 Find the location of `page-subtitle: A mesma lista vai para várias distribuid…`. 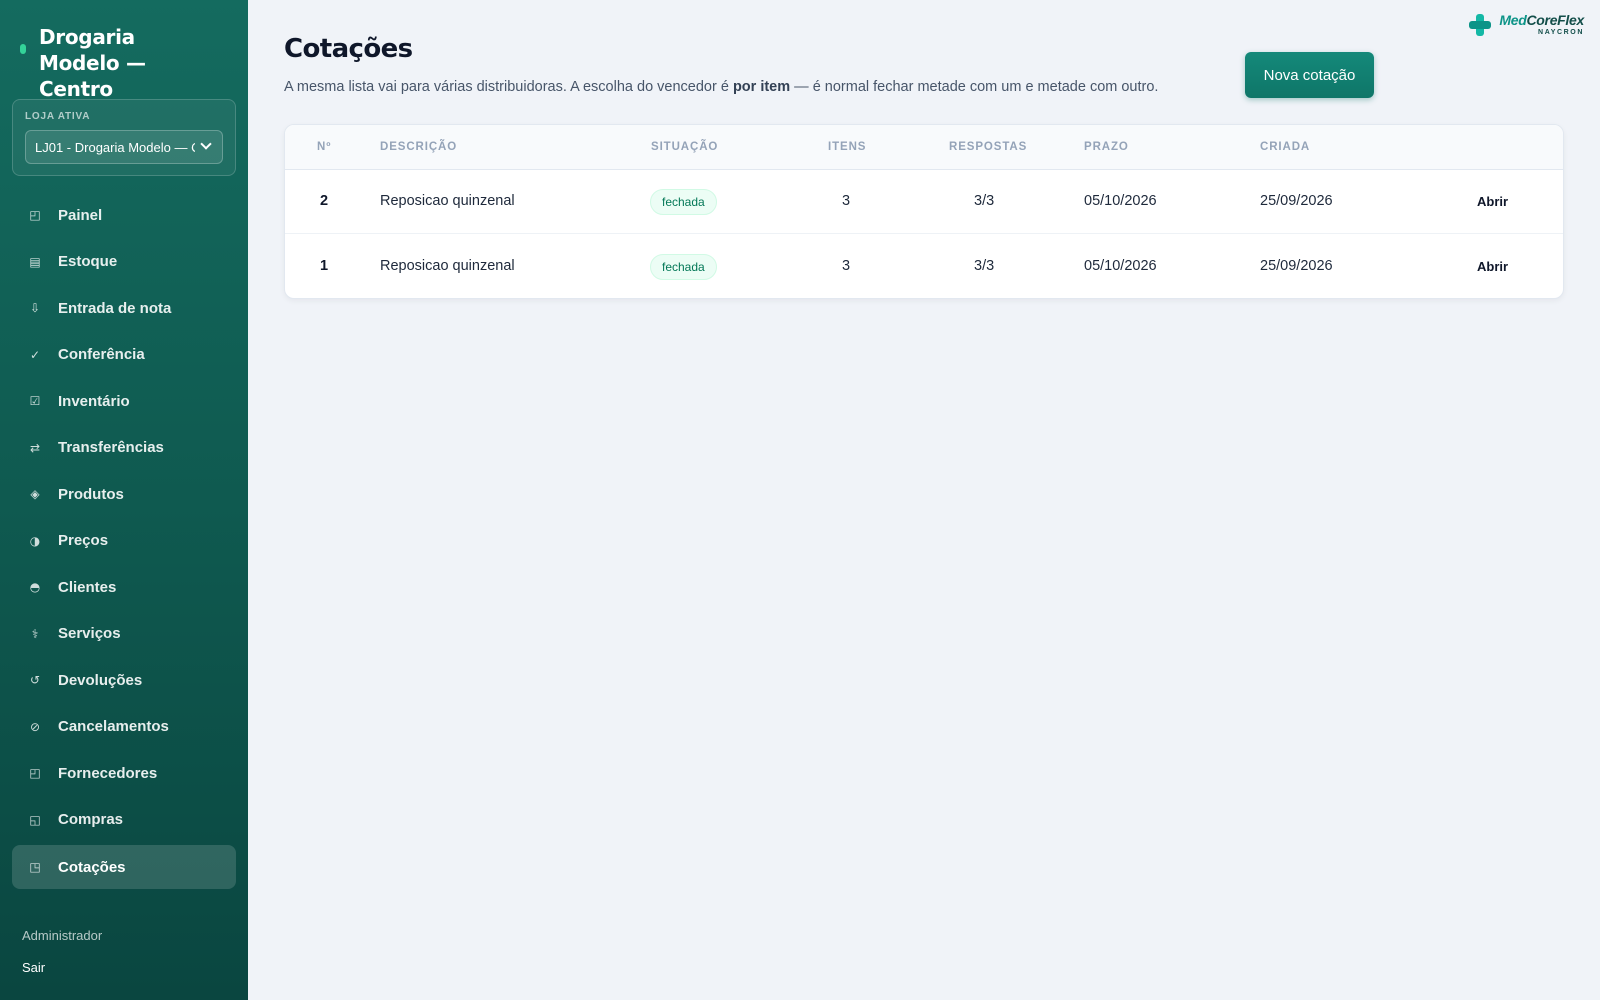

page-subtitle: A mesma lista vai para várias distribuid… is located at coordinates (721, 87).